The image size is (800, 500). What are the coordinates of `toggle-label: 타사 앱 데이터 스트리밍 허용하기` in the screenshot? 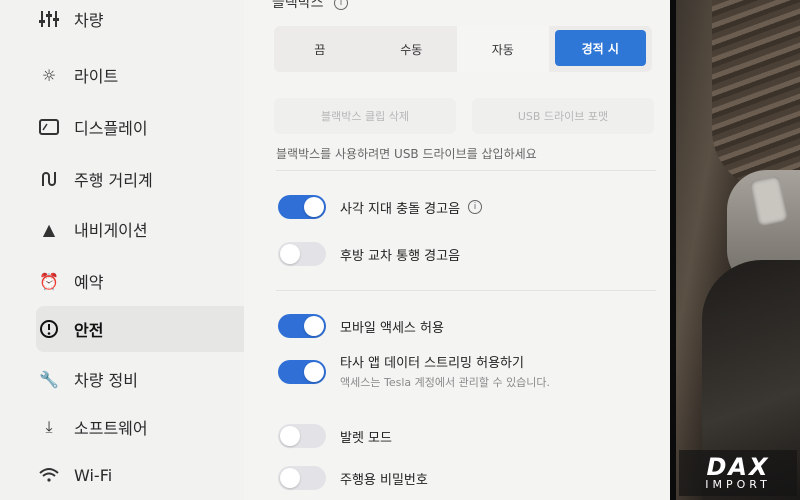 It's located at (432, 363).